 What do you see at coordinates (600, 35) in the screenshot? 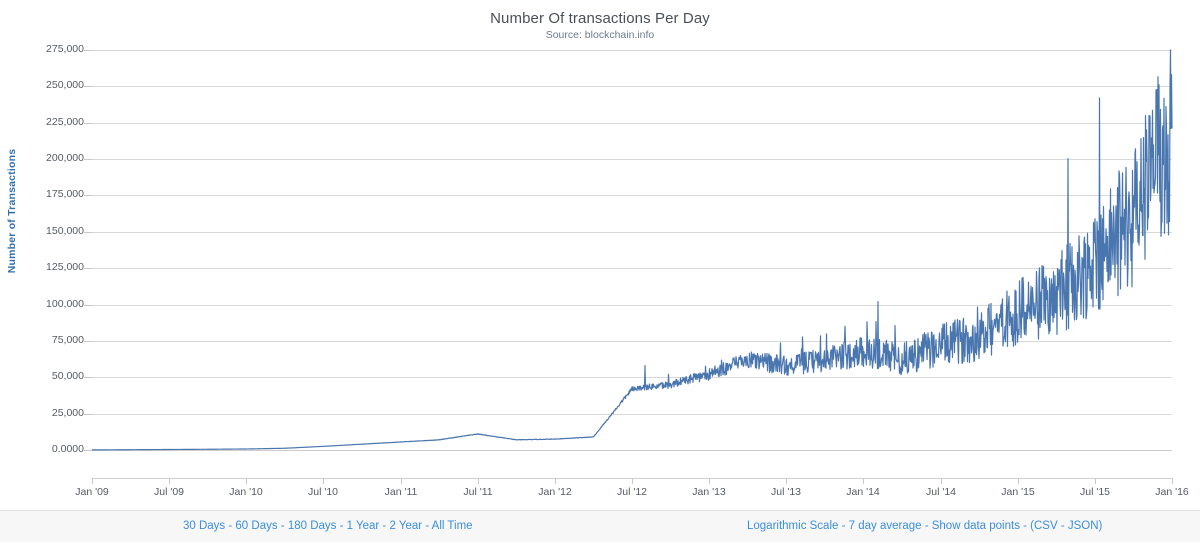
I see `chart-subtitle-source: Source: blockchain.info` at bounding box center [600, 35].